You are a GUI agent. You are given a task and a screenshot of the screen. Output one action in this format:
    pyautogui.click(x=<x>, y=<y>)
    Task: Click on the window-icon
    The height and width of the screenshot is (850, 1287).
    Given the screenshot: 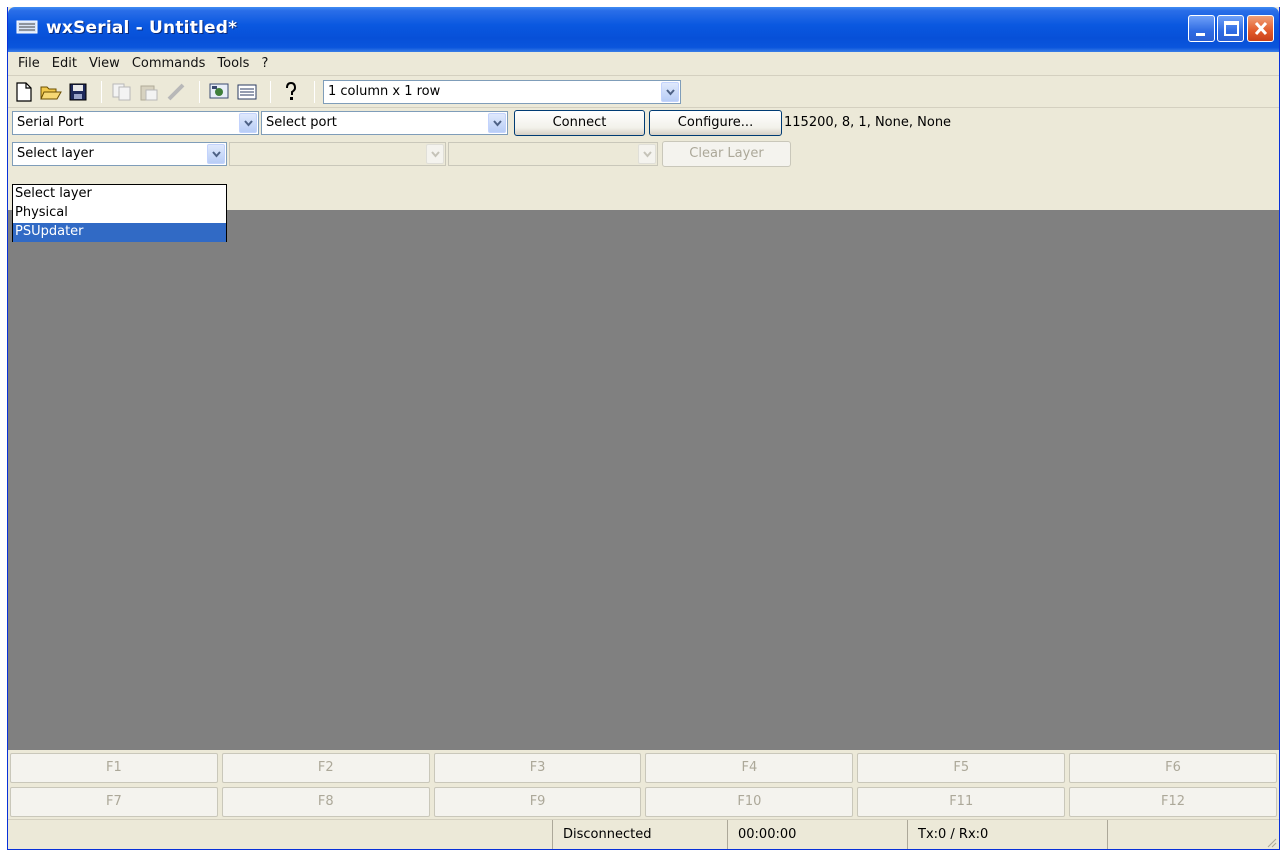 What is the action you would take?
    pyautogui.click(x=247, y=91)
    